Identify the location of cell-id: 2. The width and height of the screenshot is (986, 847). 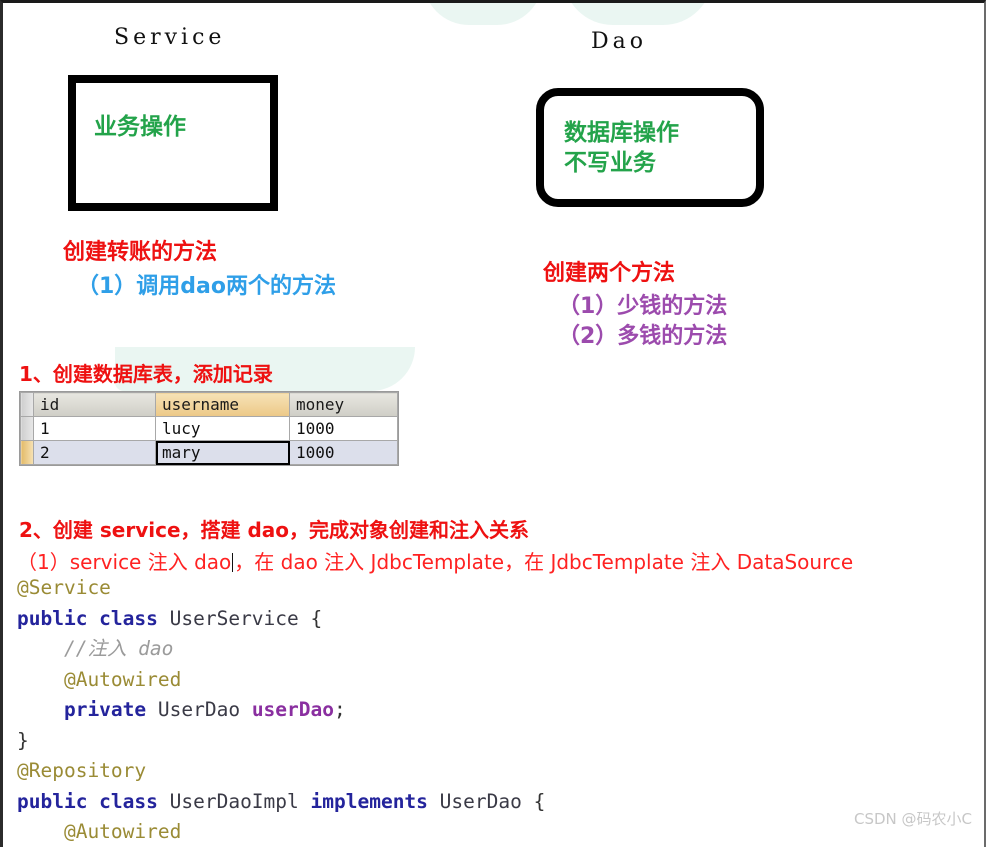
(94, 452).